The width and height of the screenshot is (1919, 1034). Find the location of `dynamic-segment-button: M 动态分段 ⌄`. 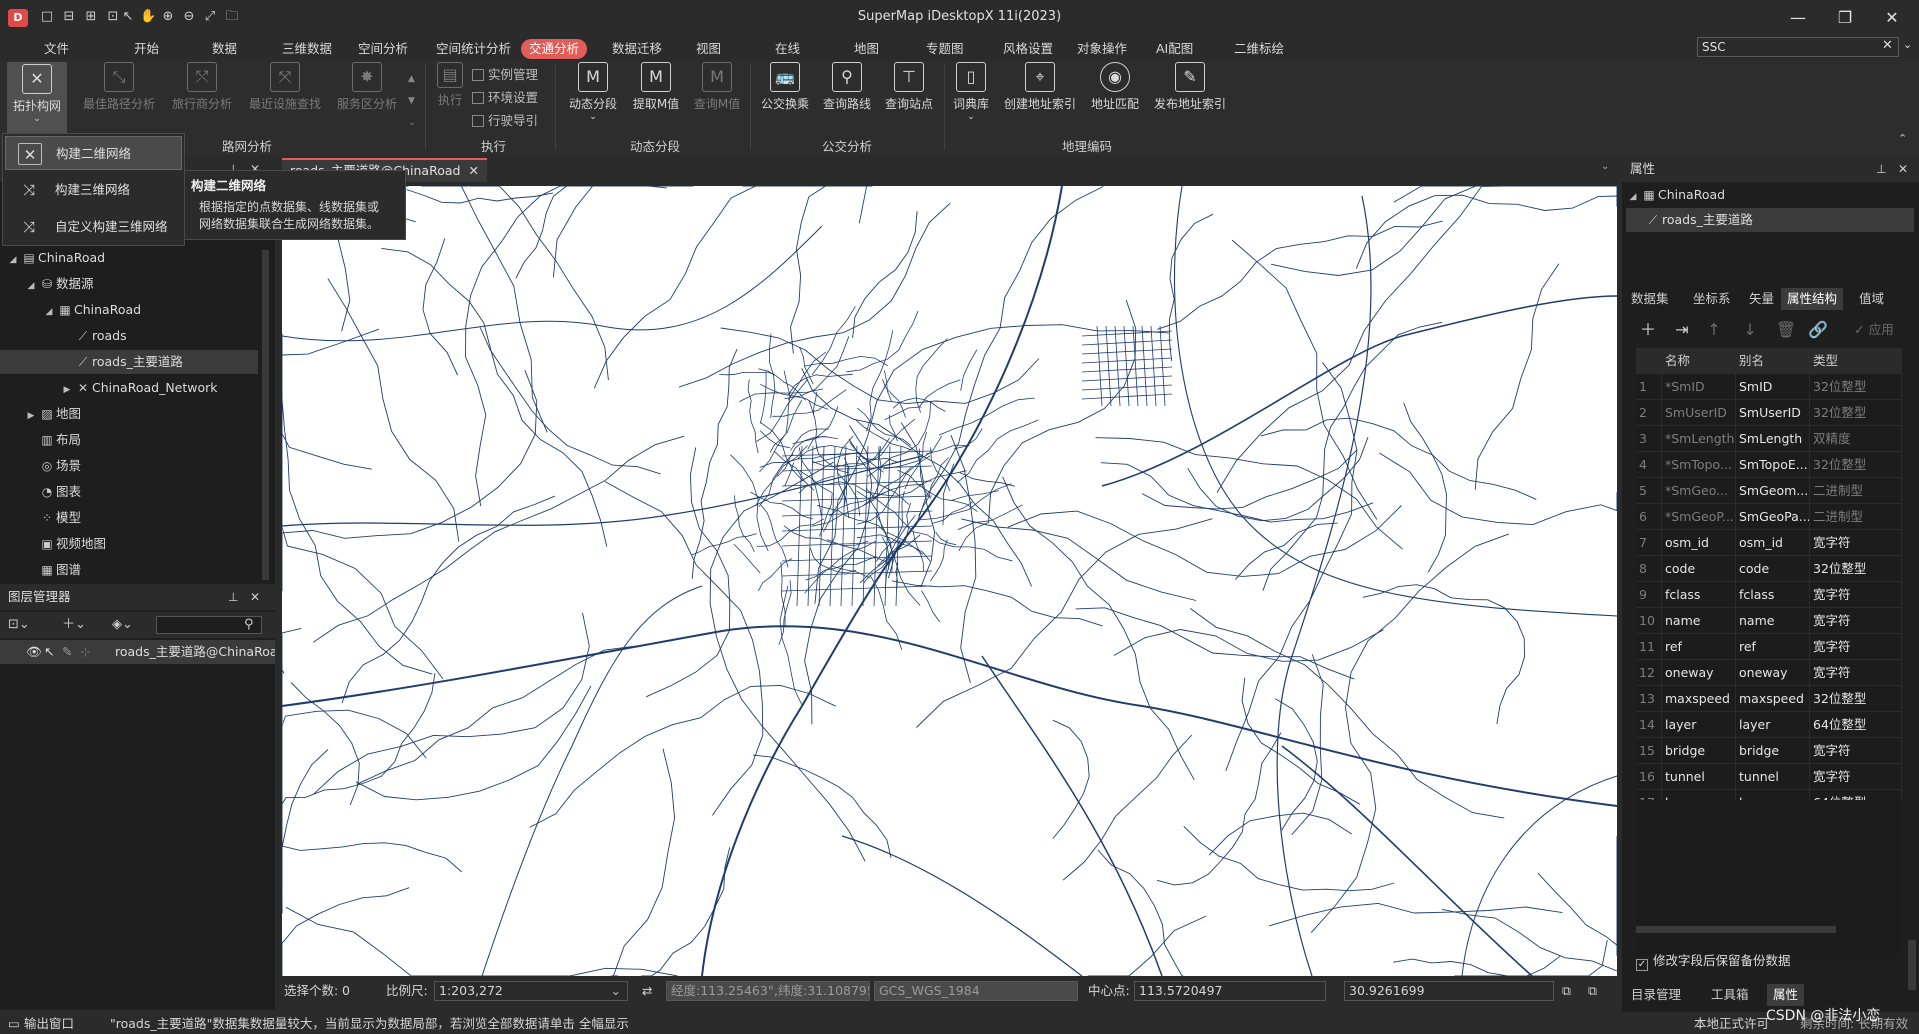

dynamic-segment-button: M 动态分段 ⌄ is located at coordinates (593, 92).